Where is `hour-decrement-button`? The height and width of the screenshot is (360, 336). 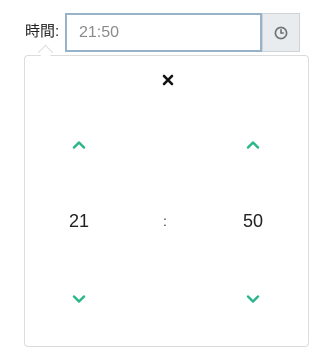
hour-decrement-button is located at coordinates (79, 299).